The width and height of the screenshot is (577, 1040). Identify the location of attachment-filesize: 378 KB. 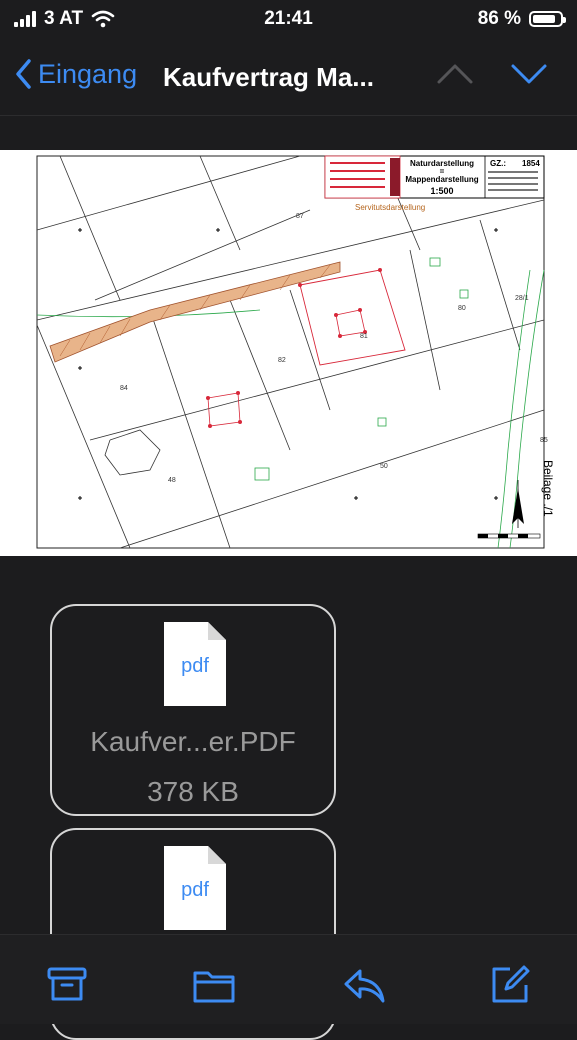
(193, 791).